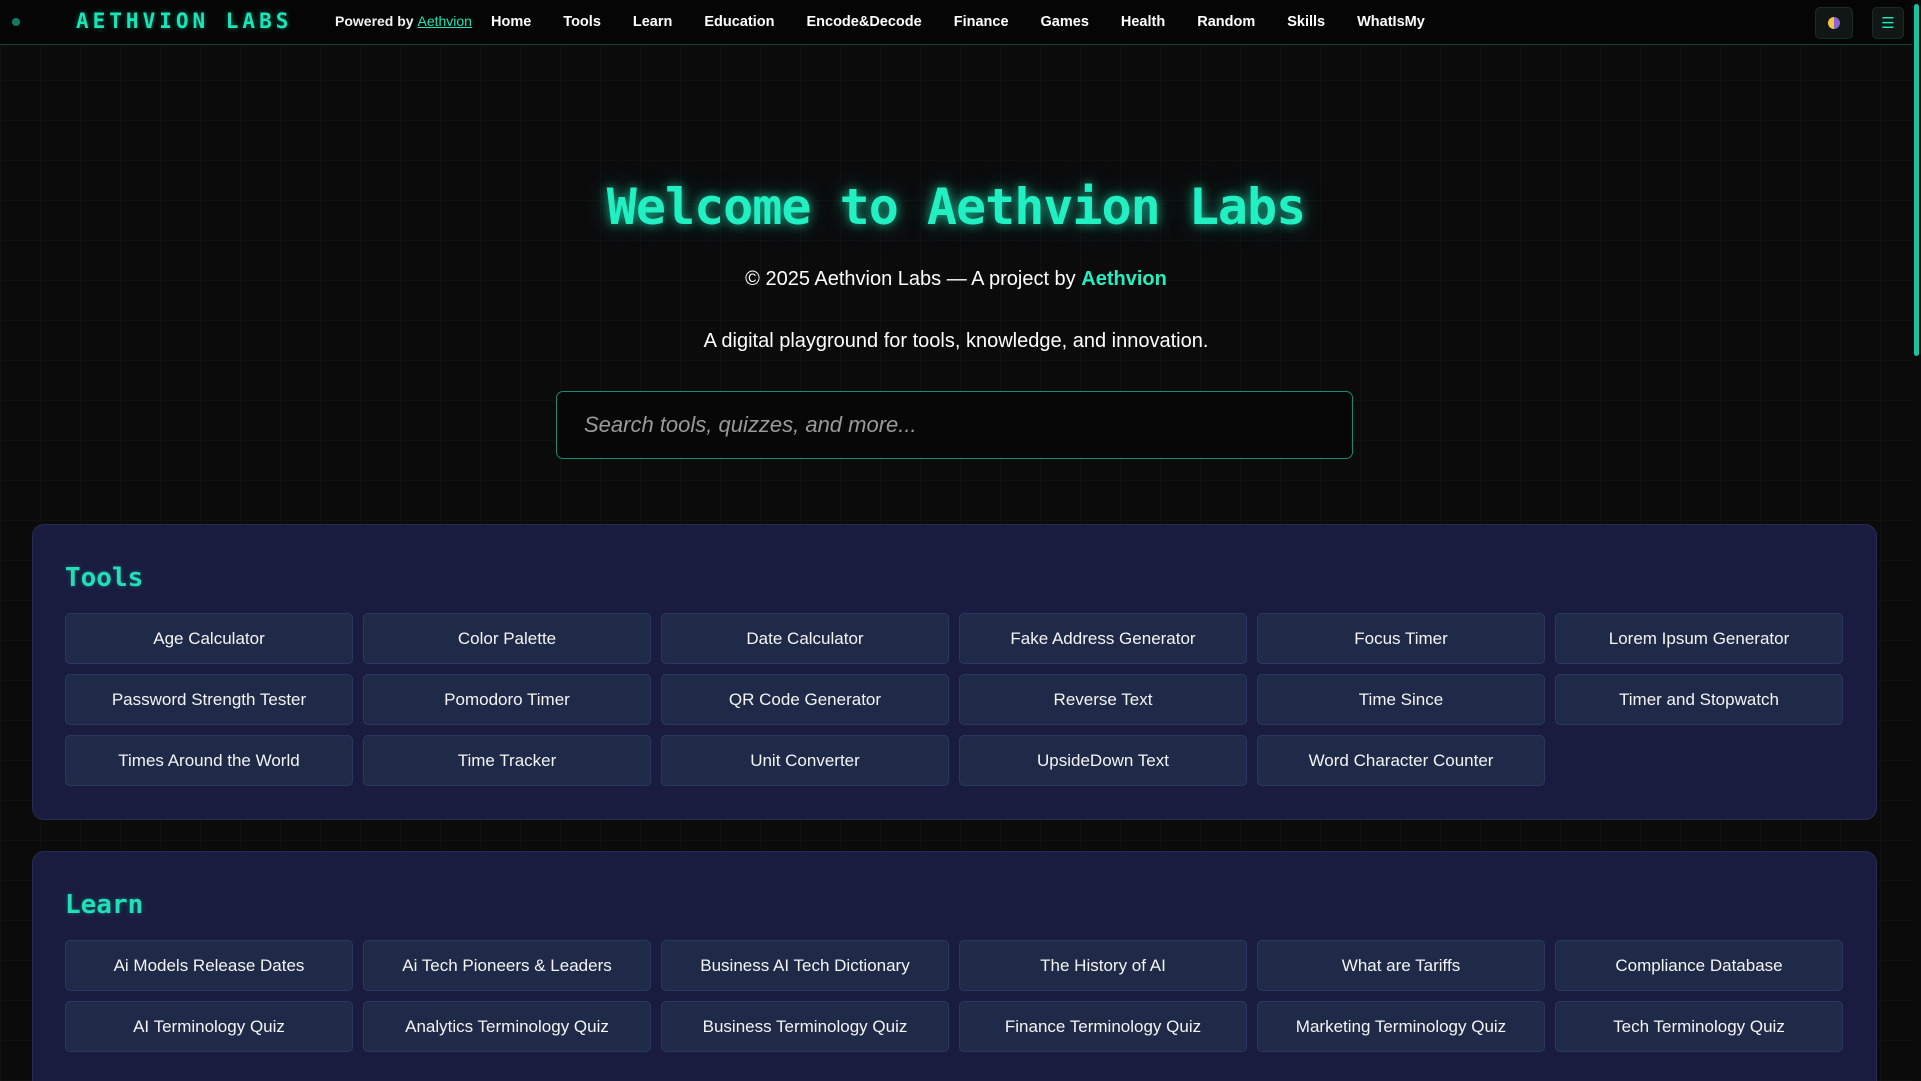 The width and height of the screenshot is (1921, 1081). Describe the element at coordinates (507, 760) in the screenshot. I see `tool-tile: Time Tracker` at that location.